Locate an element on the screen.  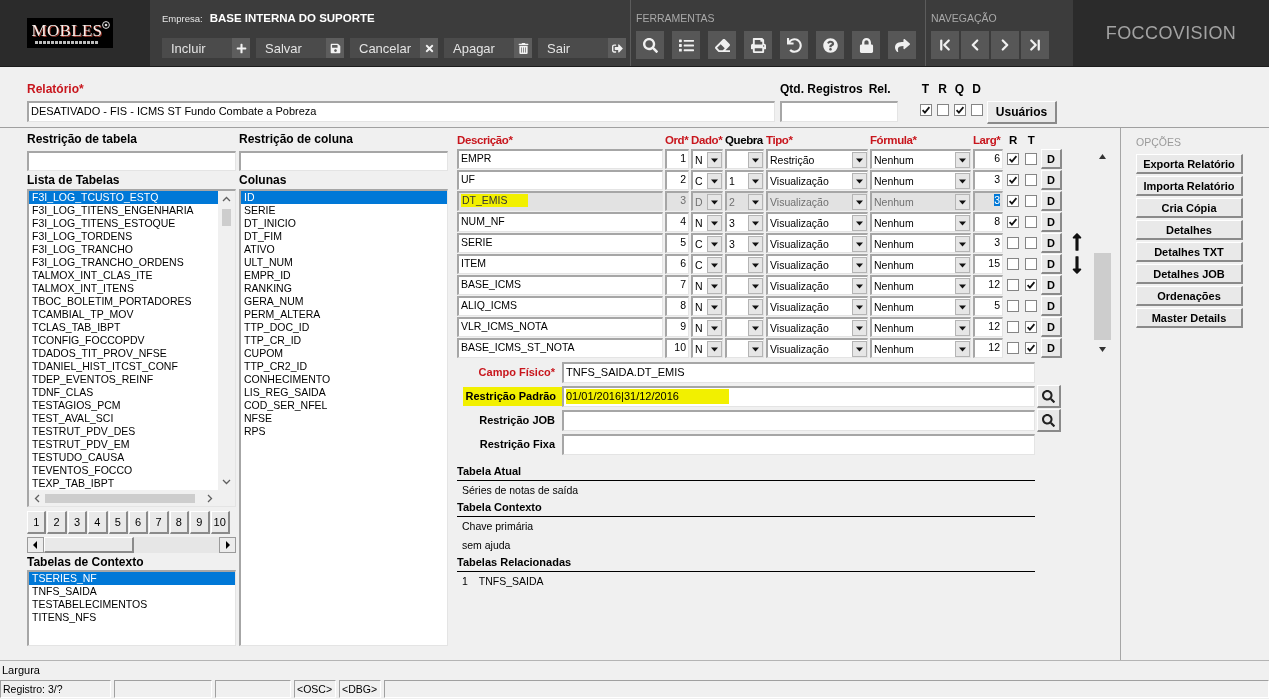
list-item: TCLAS_TAB_IBPT is located at coordinates (123, 327).